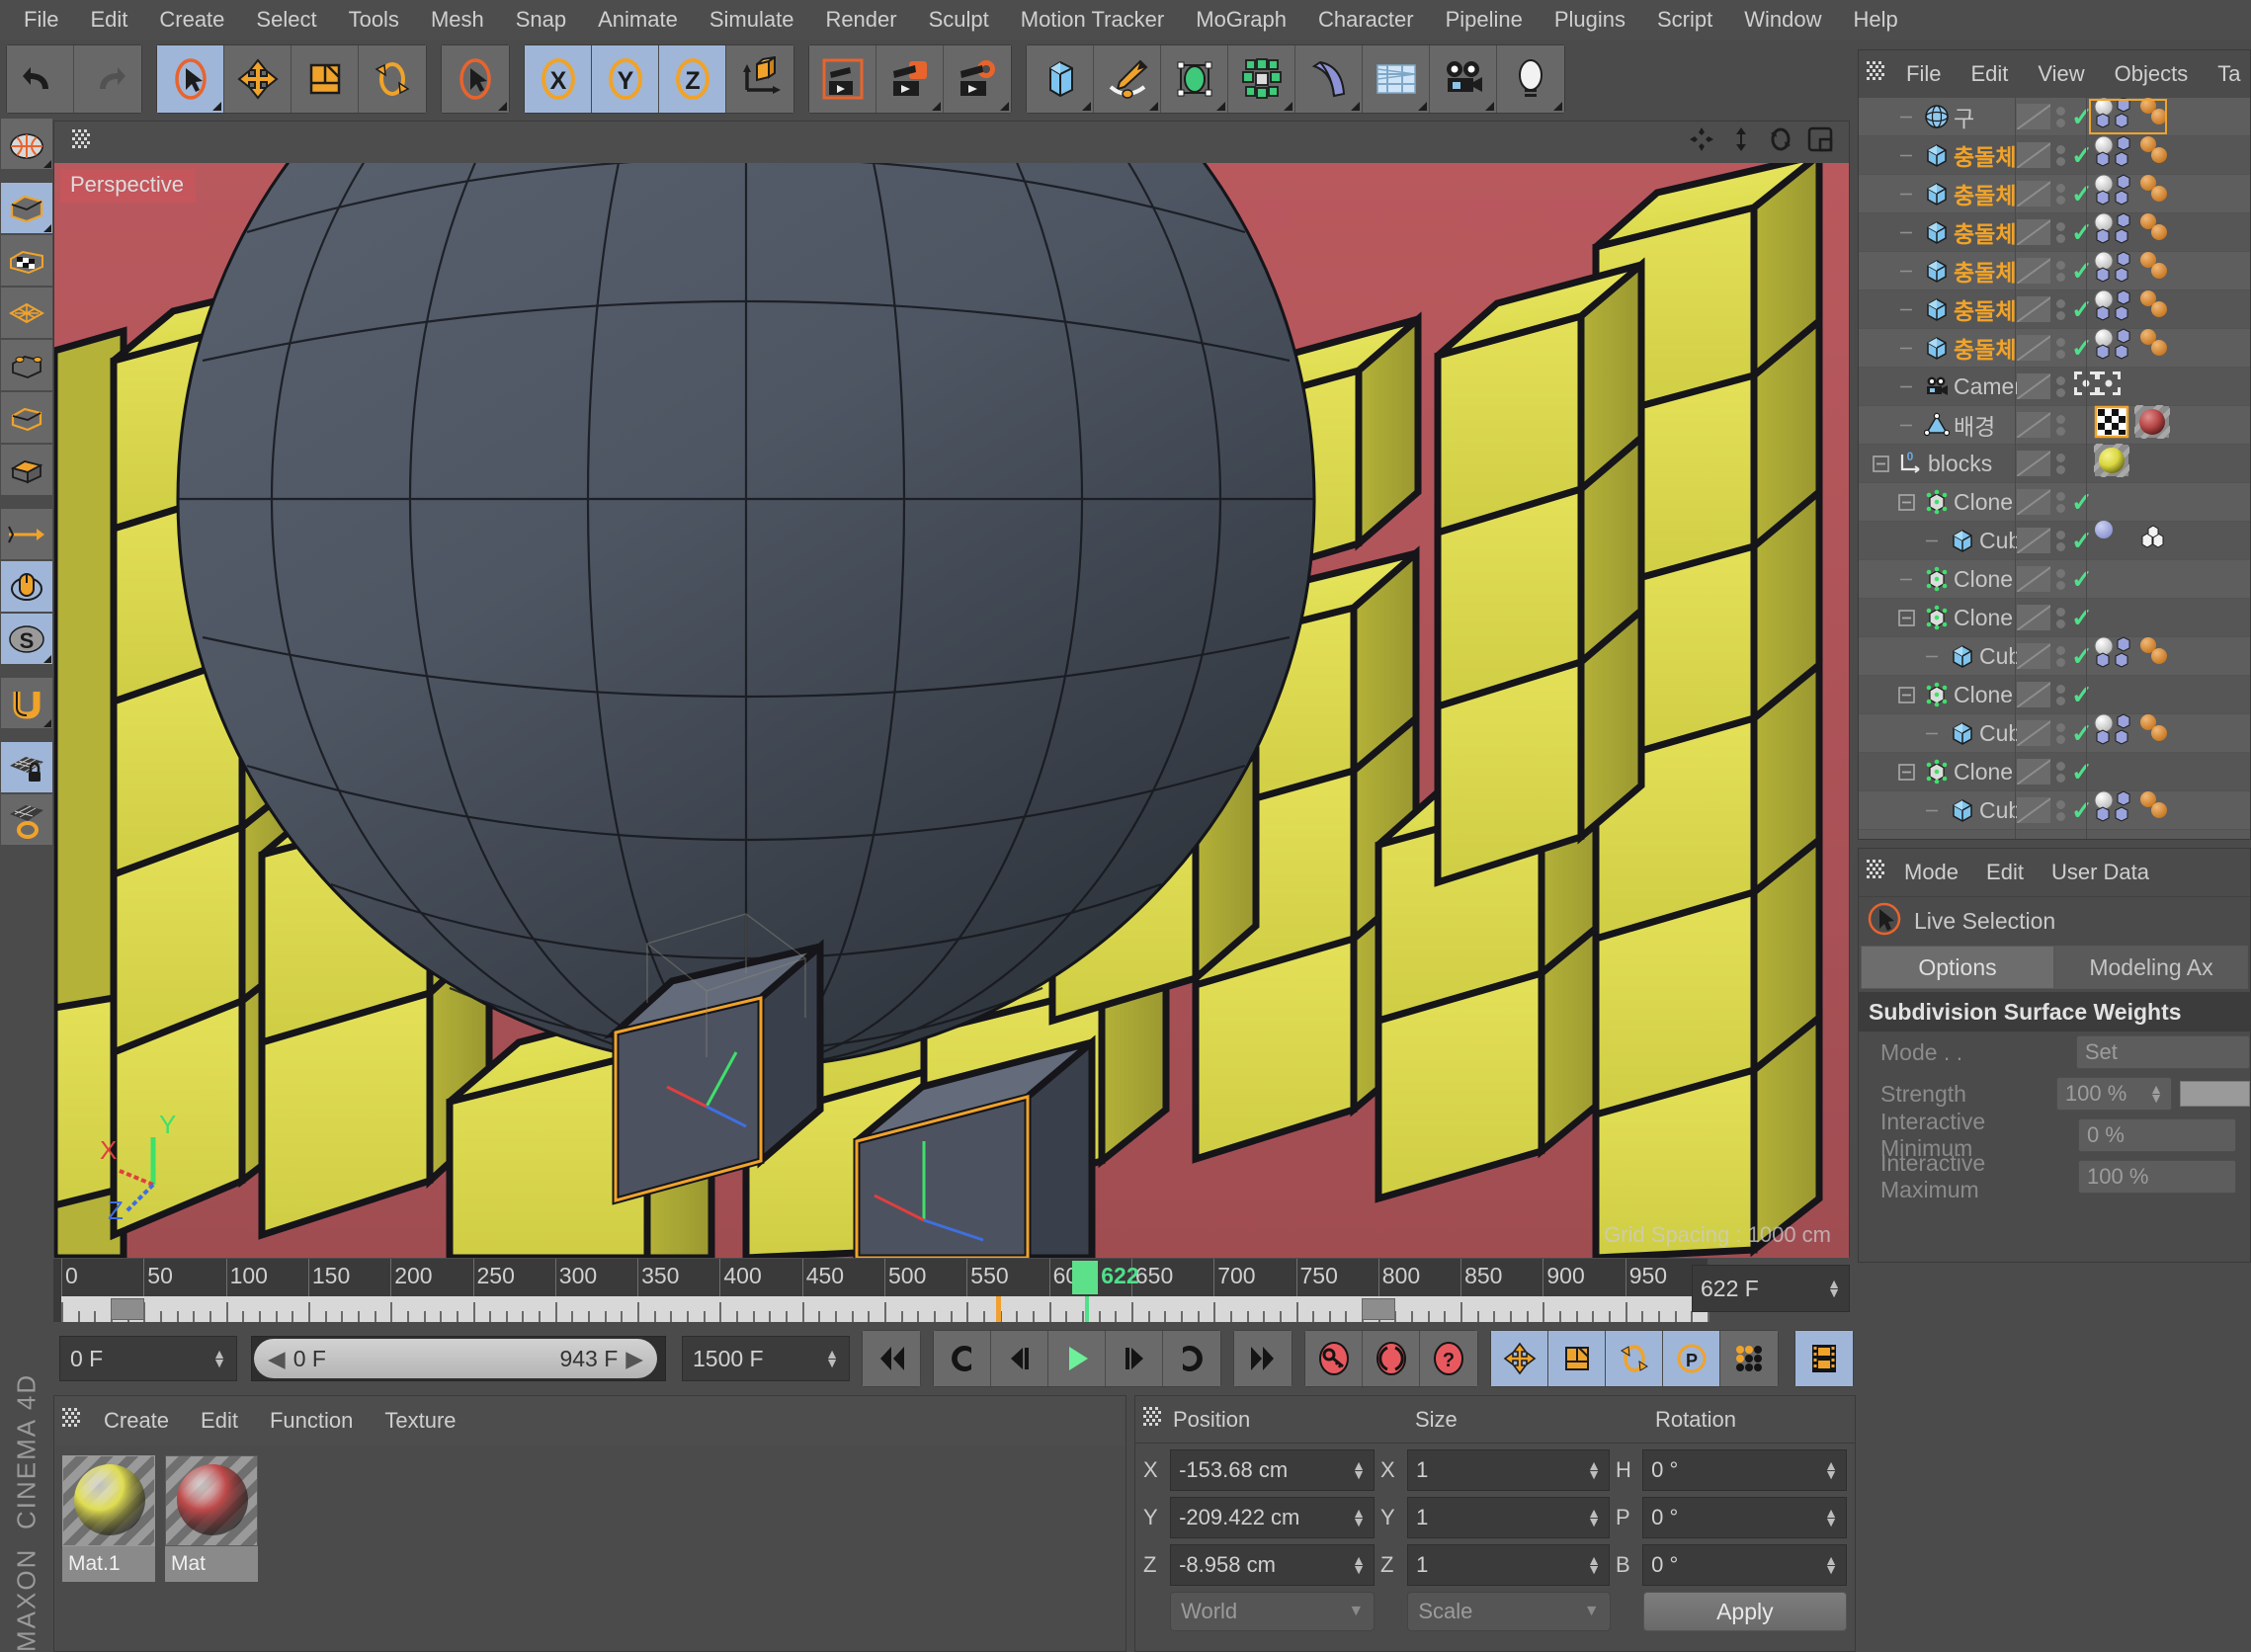 This screenshot has width=2251, height=1652. What do you see at coordinates (1923, 74) in the screenshot?
I see `object-menu-file: File` at bounding box center [1923, 74].